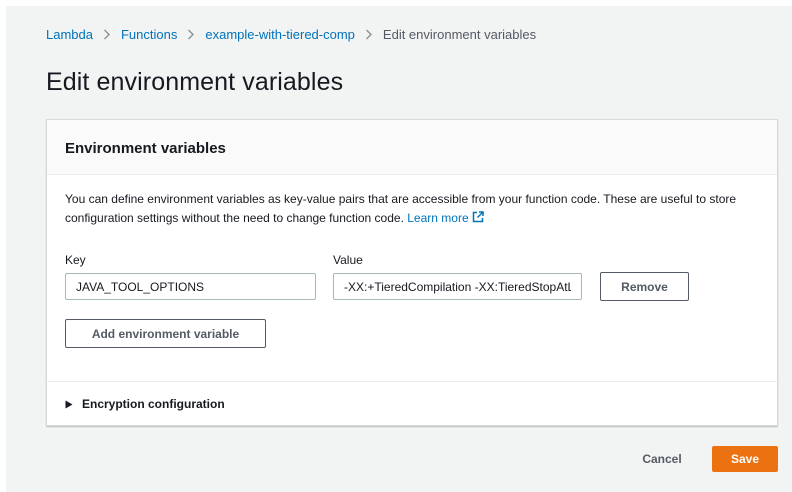 The height and width of the screenshot is (492, 792). Describe the element at coordinates (459, 34) in the screenshot. I see `breadcrumb-current: Edit environment variables` at that location.